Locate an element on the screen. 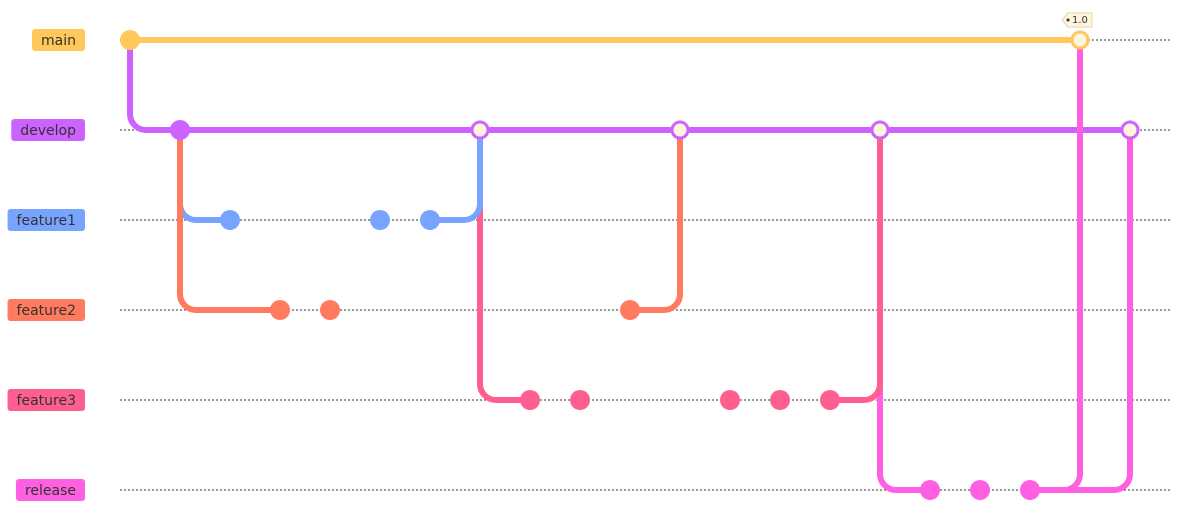 The height and width of the screenshot is (532, 1198). commit-c4 is located at coordinates (330, 310).